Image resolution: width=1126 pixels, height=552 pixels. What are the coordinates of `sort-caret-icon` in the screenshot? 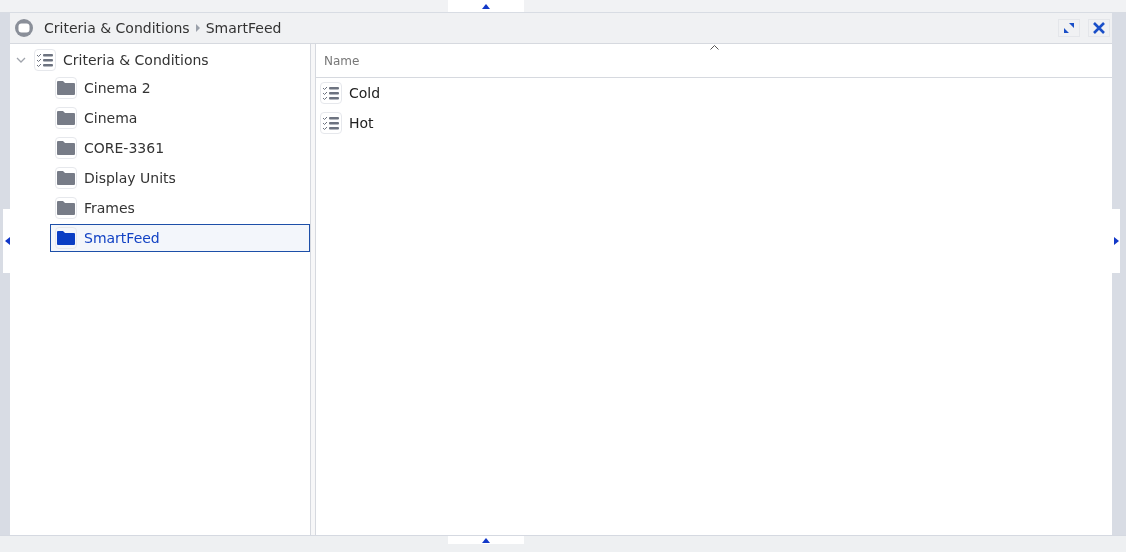 It's located at (714, 47).